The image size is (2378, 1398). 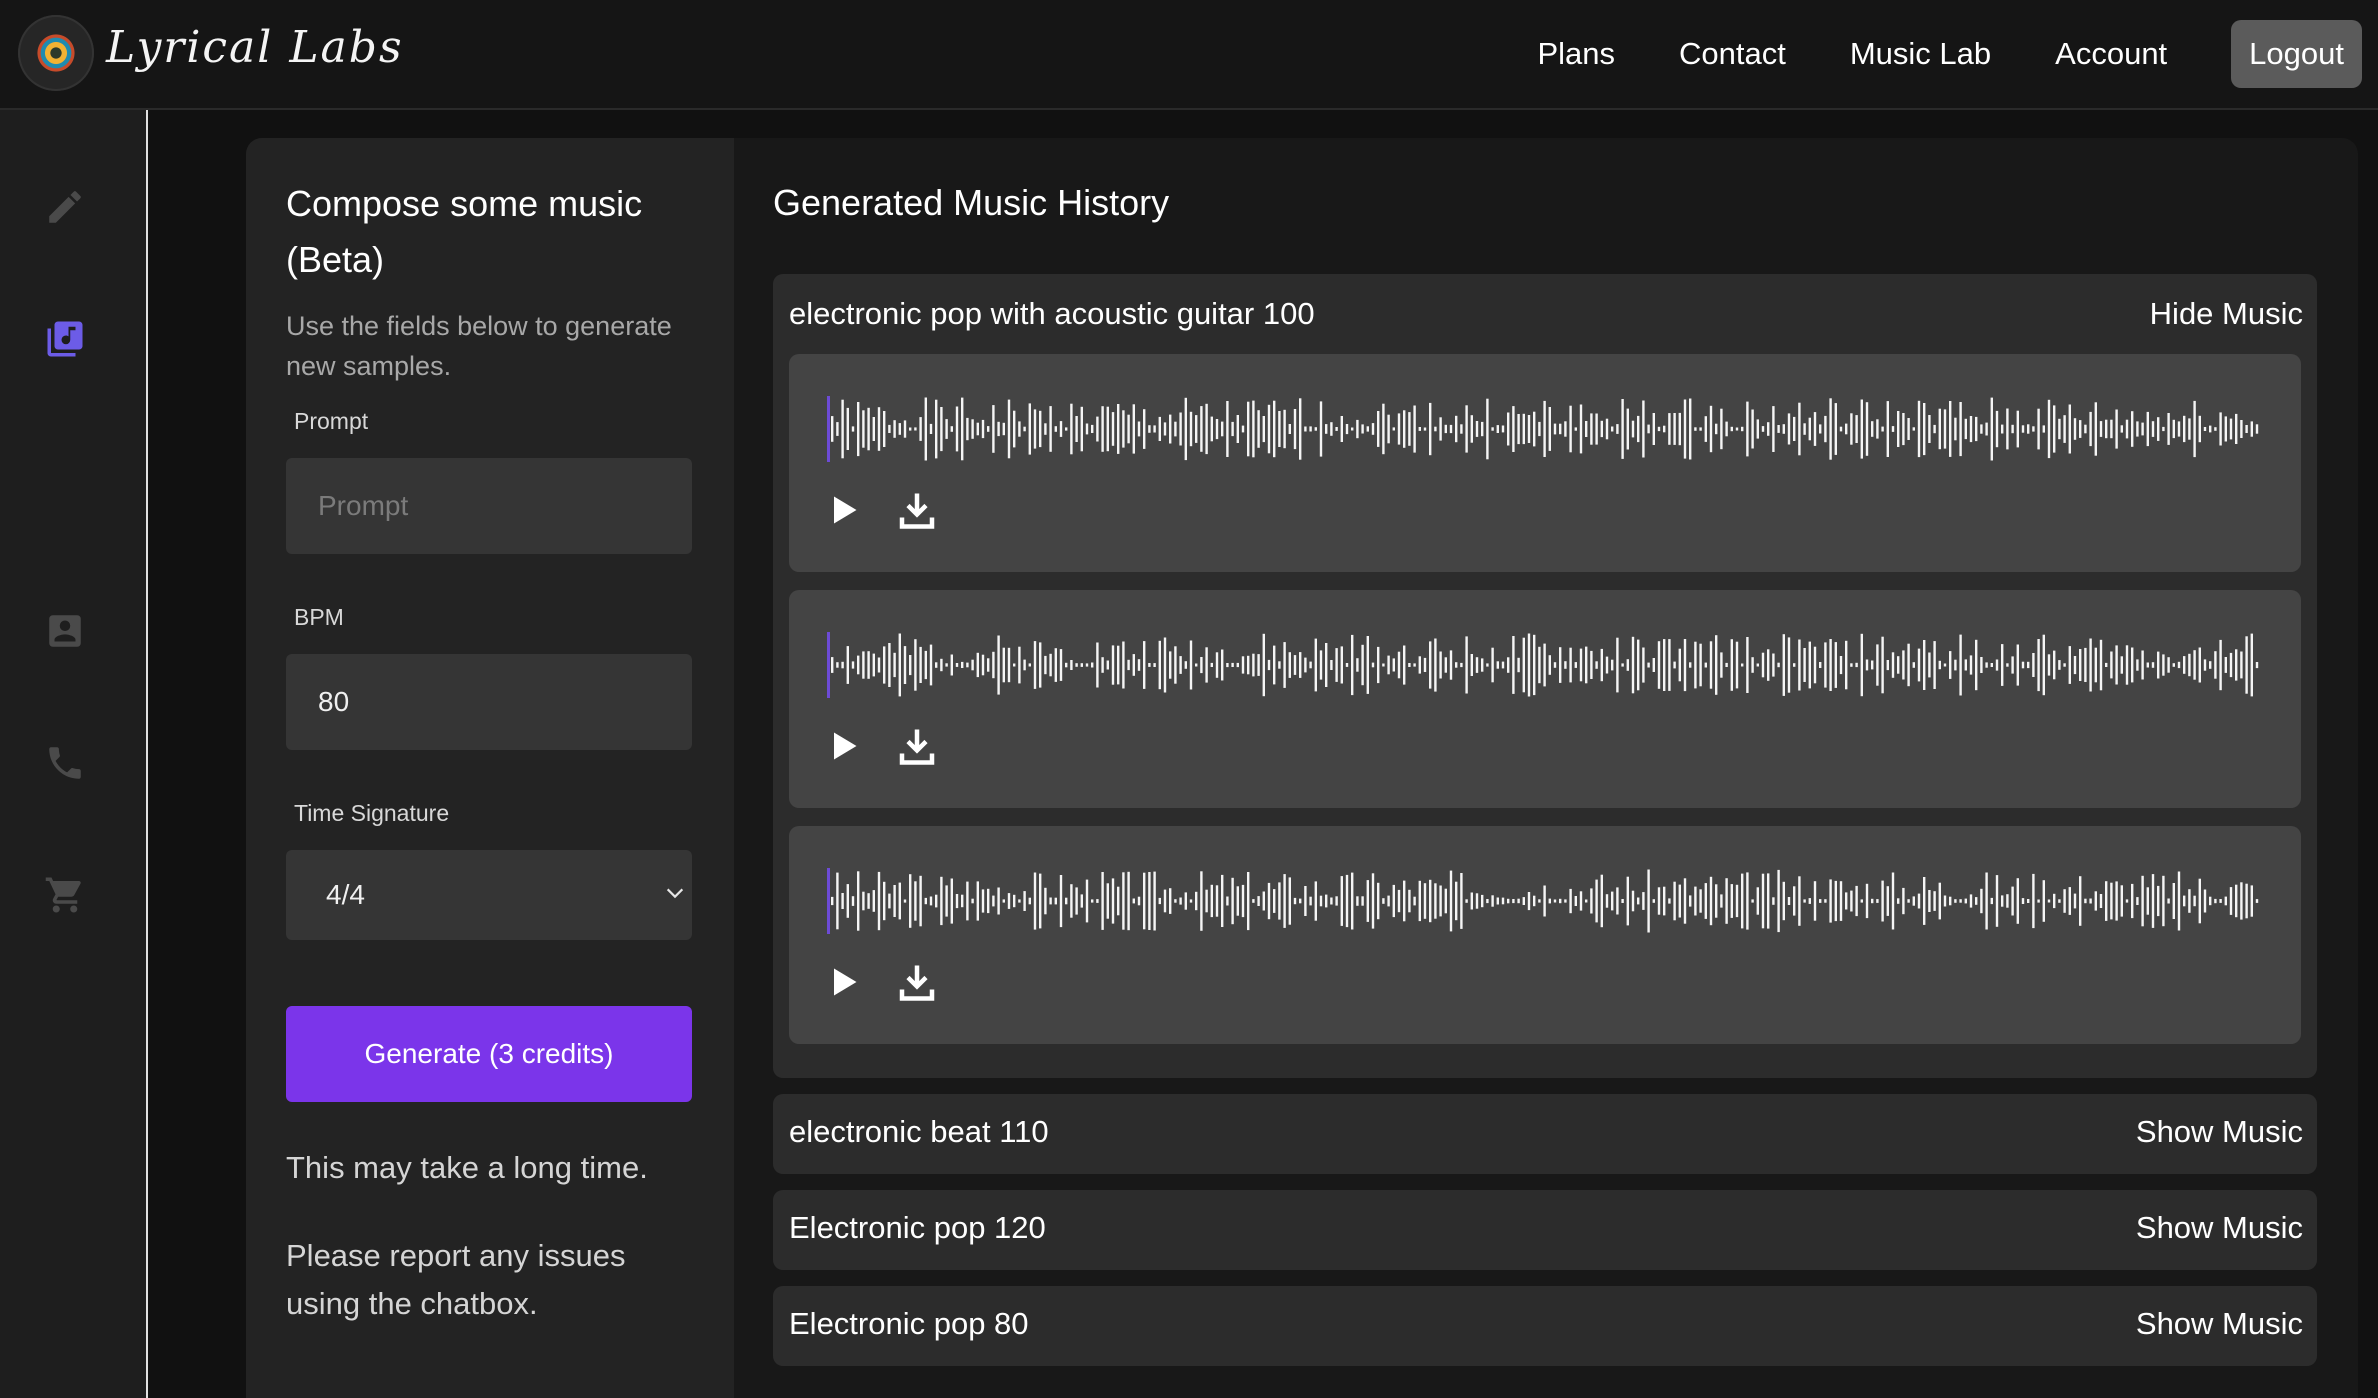 What do you see at coordinates (489, 702) in the screenshot?
I see `bpm-input: 80` at bounding box center [489, 702].